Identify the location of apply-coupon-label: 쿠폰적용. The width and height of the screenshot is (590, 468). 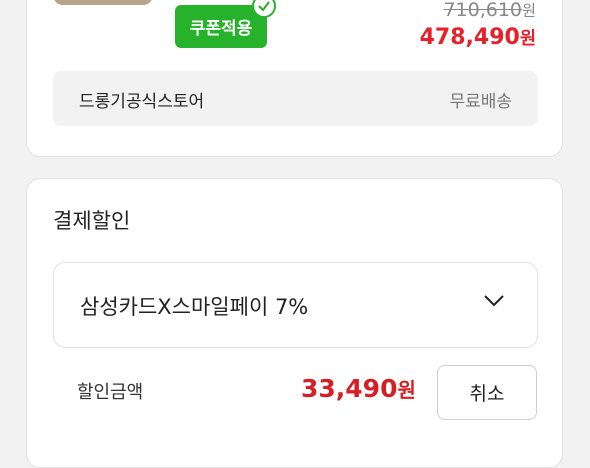
(221, 29).